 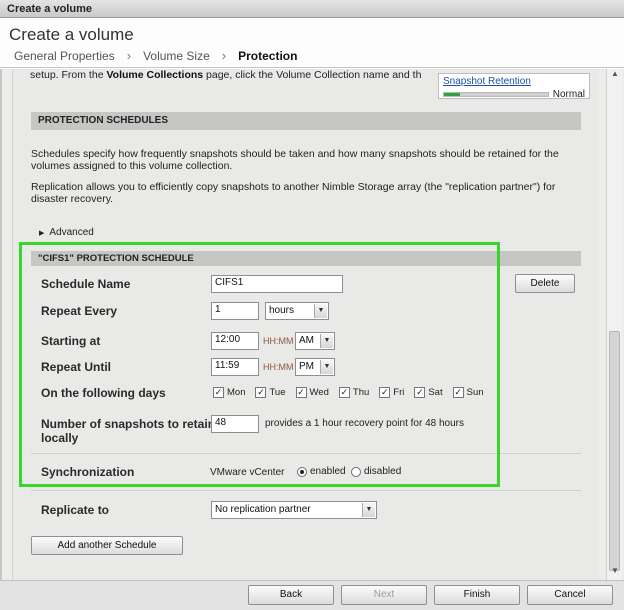 I want to click on day-label: Tue, so click(x=277, y=392).